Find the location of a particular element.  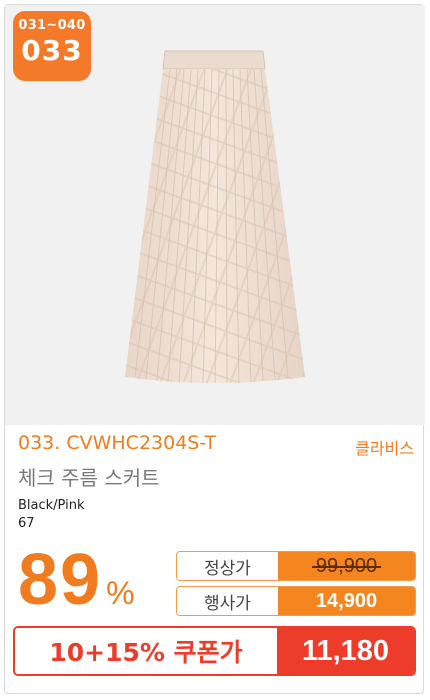

product-name: 체크 주름 스커트 is located at coordinates (89, 476).